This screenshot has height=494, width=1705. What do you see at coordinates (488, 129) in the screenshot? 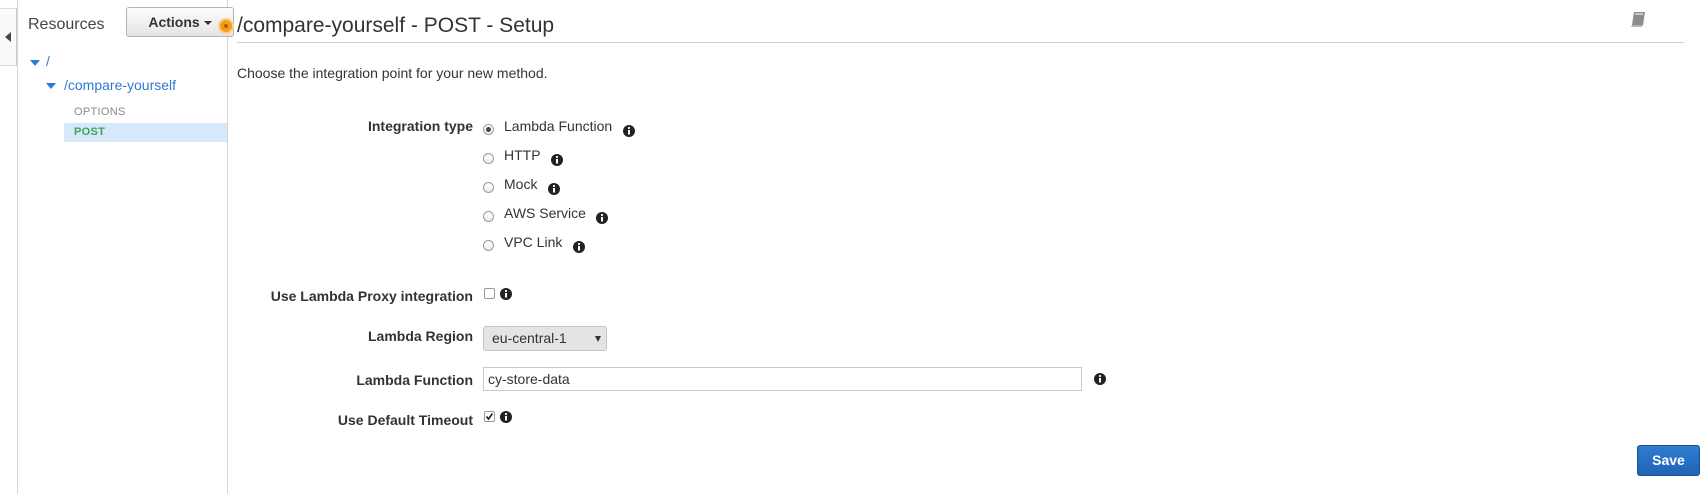
I see `radio-lambda-function` at bounding box center [488, 129].